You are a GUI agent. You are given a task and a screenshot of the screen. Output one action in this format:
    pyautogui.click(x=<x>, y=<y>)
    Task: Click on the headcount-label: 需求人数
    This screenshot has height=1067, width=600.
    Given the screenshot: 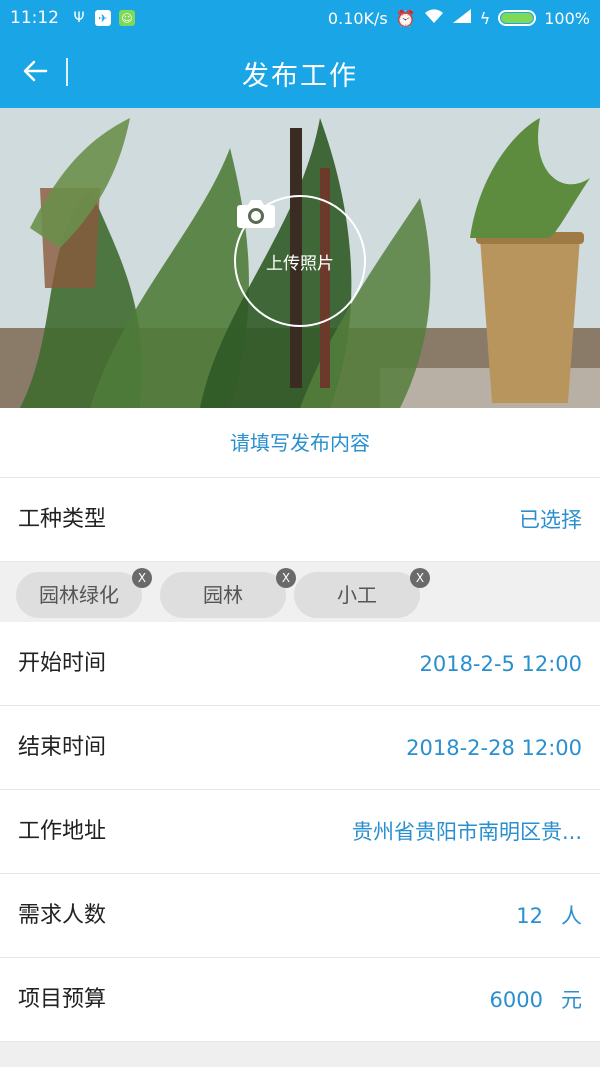 What is the action you would take?
    pyautogui.click(x=62, y=915)
    